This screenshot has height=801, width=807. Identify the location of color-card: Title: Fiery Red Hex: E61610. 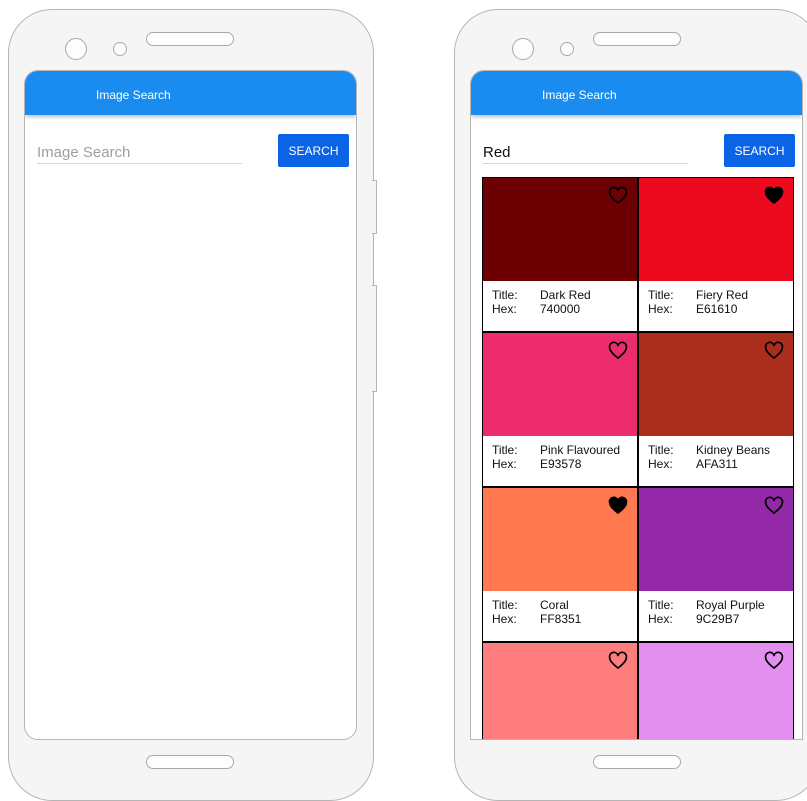
(716, 254).